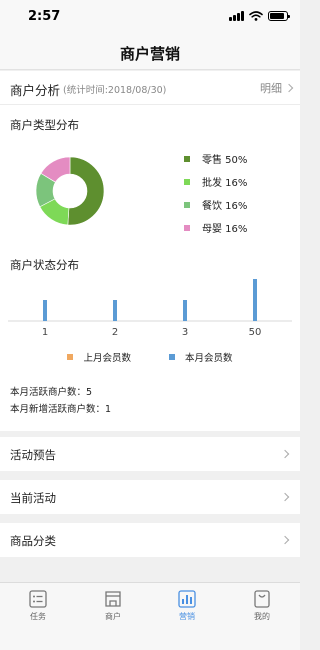 The width and height of the screenshot is (320, 650). I want to click on legend-item: 零售 50%, so click(215, 158).